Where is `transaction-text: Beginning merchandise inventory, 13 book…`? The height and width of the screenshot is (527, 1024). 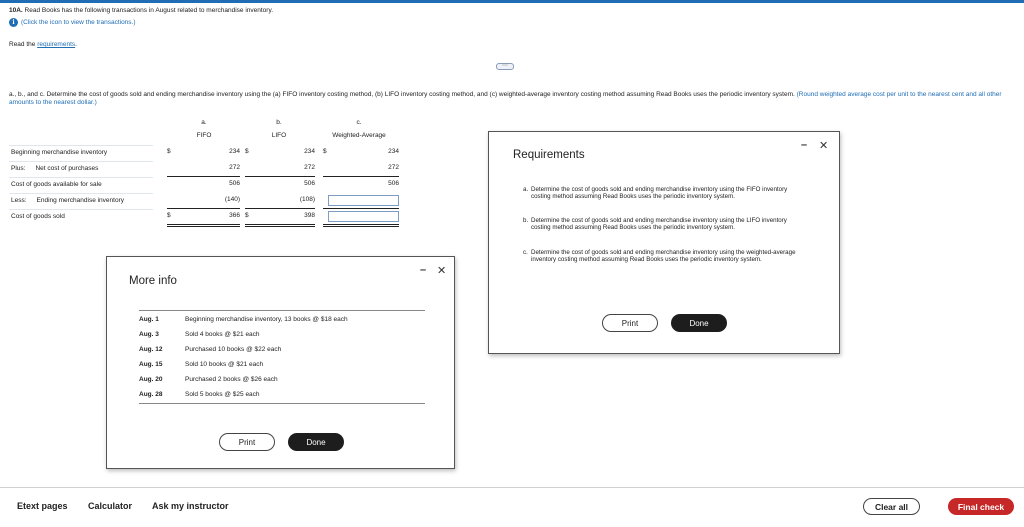
transaction-text: Beginning merchandise inventory, 13 book… is located at coordinates (266, 319).